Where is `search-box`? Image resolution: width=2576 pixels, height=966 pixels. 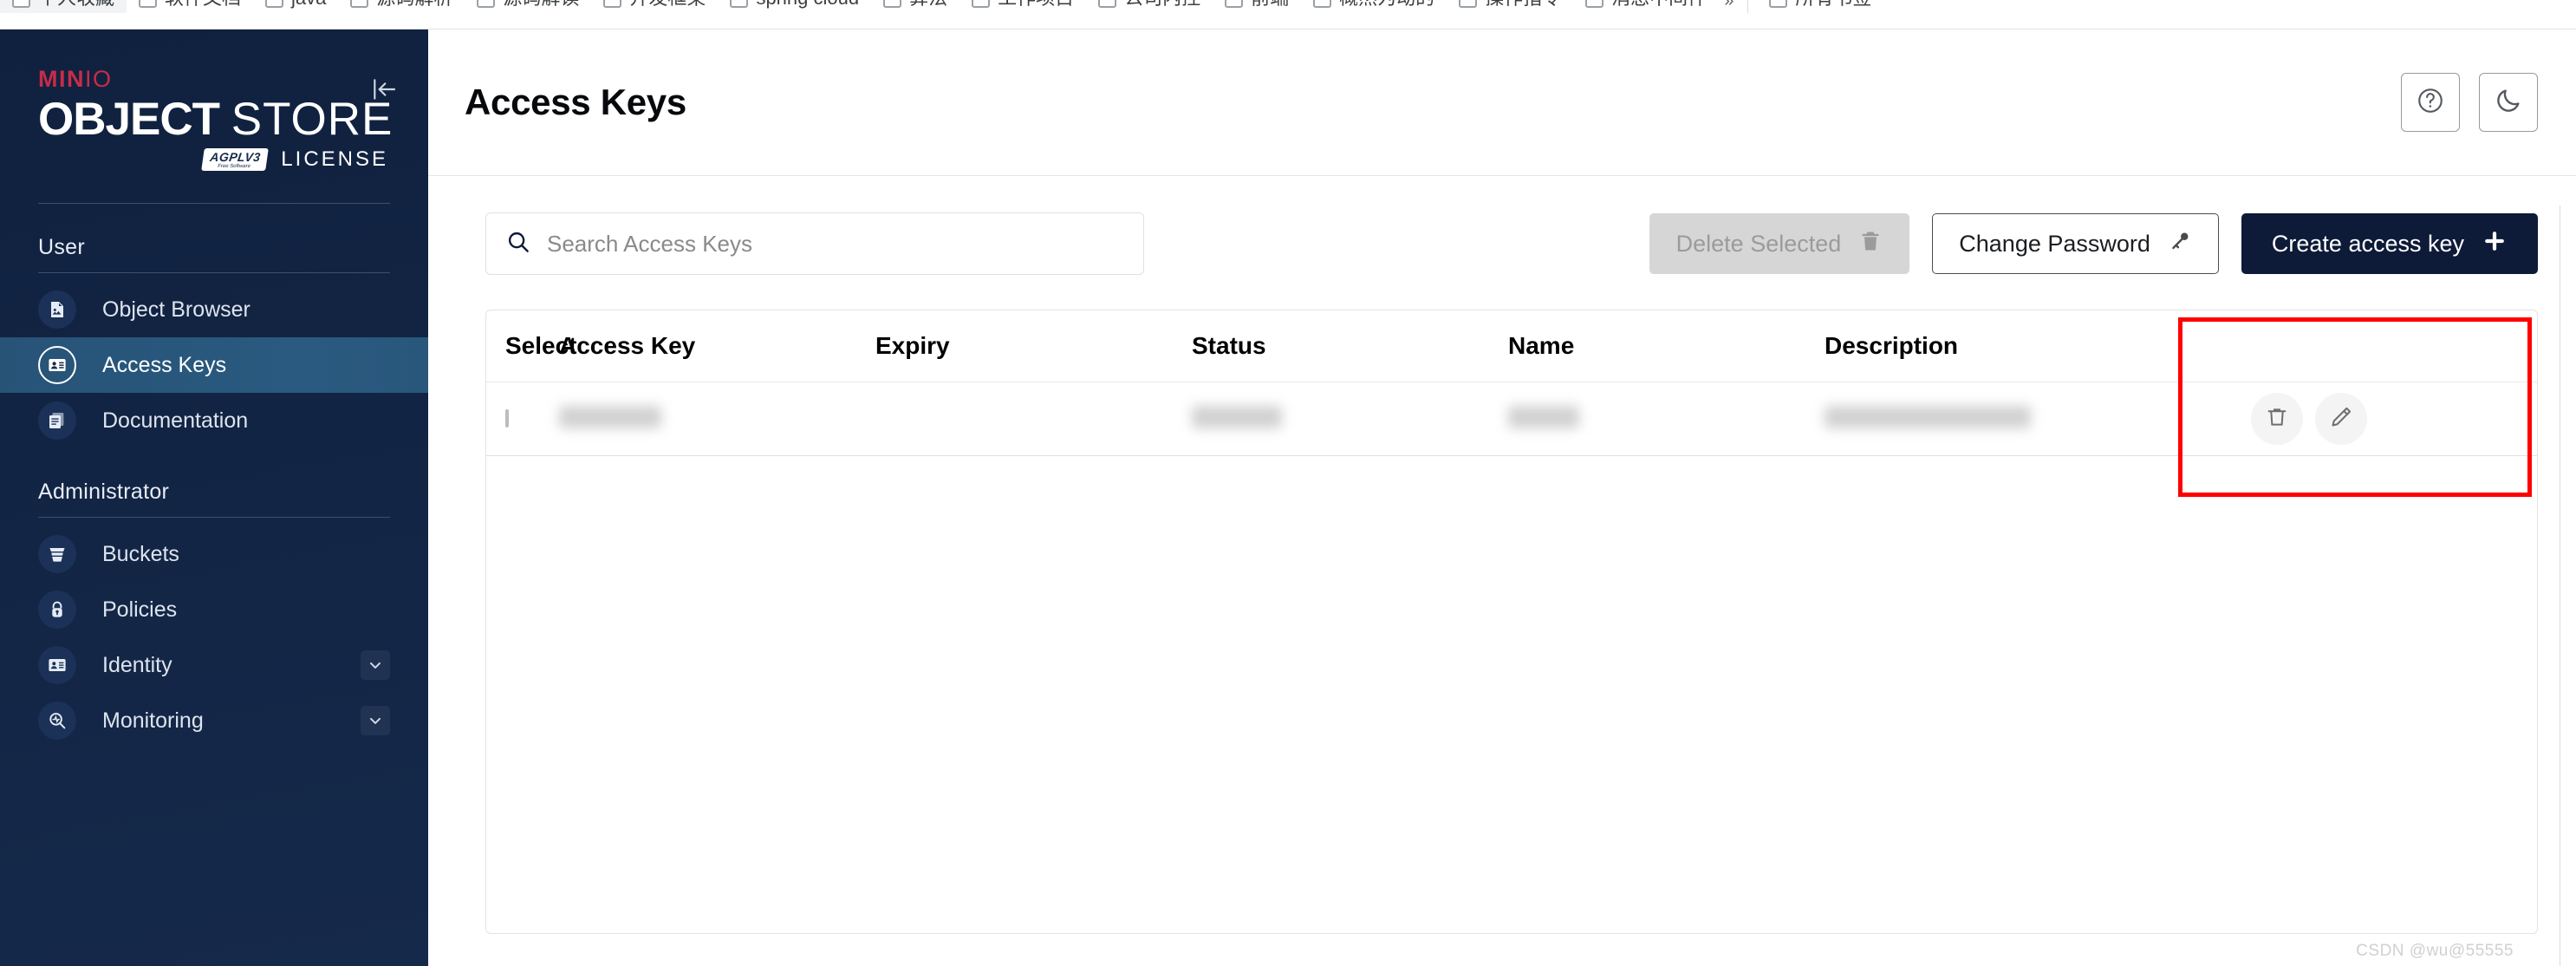
search-box is located at coordinates (814, 244).